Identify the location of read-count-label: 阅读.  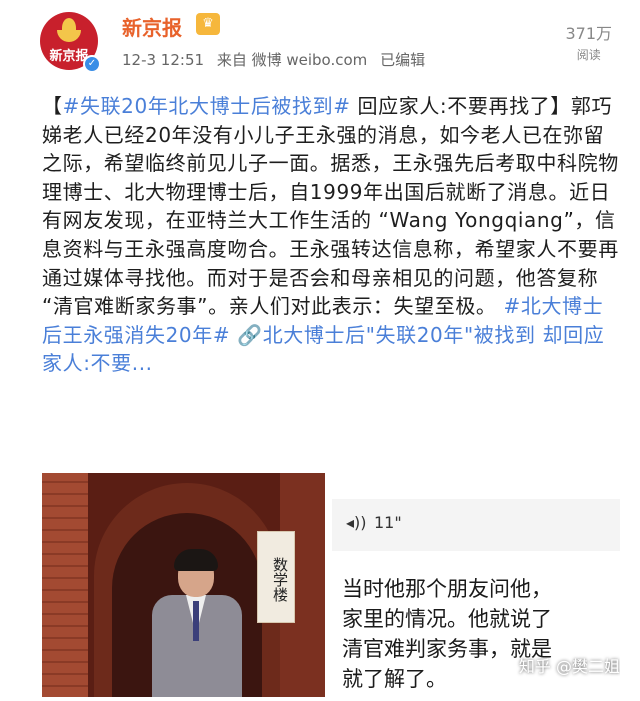
(588, 55).